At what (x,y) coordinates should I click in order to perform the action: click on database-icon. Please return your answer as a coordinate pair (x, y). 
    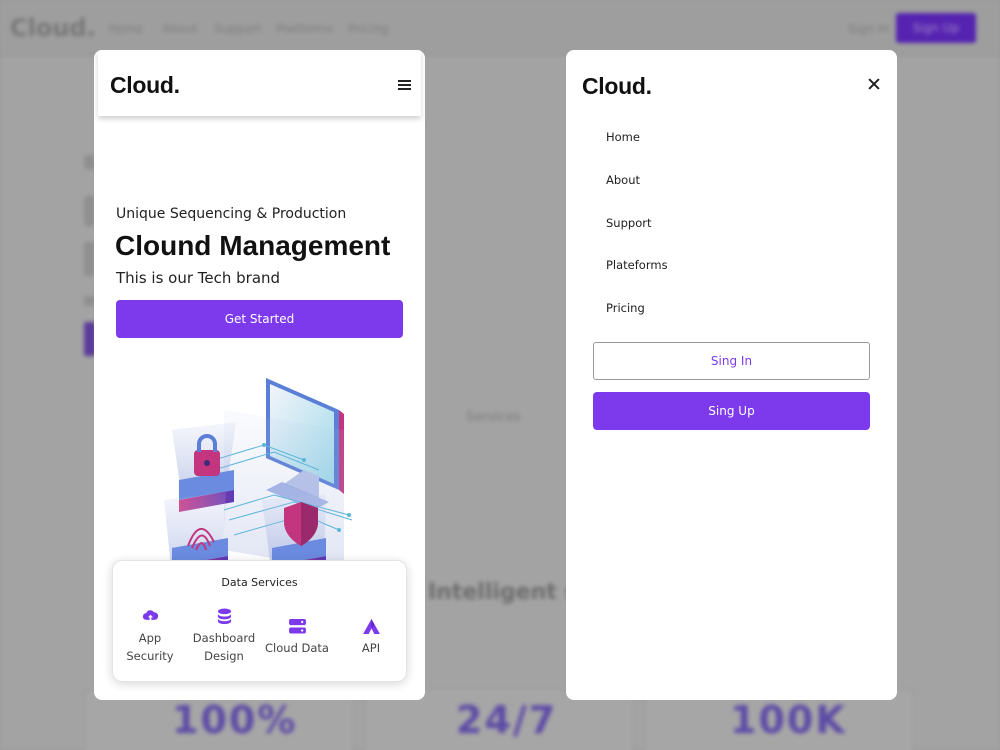
    Looking at the image, I should click on (224, 616).